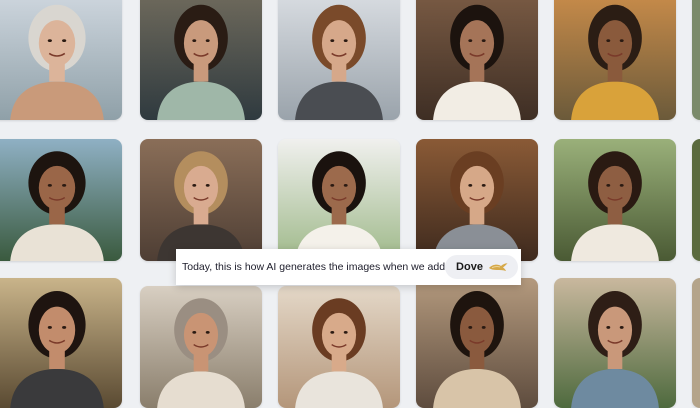 Image resolution: width=700 pixels, height=408 pixels. I want to click on photo-older-woman-smiling-street, so click(61, 60).